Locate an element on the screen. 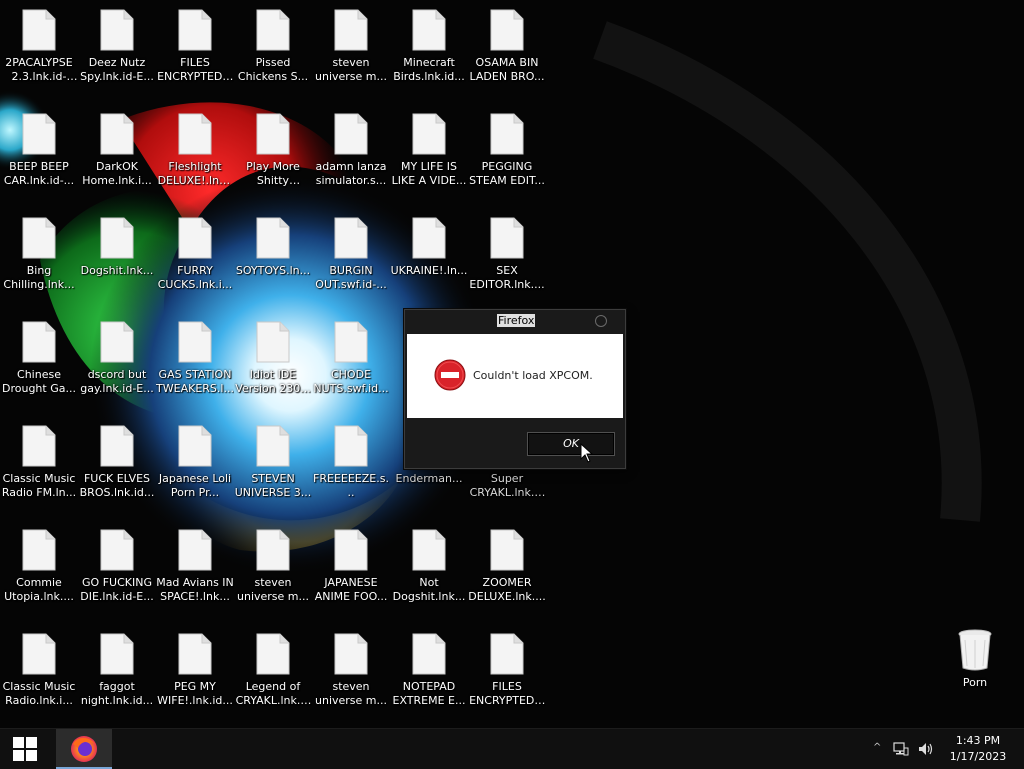 Image resolution: width=1024 pixels, height=769 pixels. taskbar-firefox-button is located at coordinates (84, 749).